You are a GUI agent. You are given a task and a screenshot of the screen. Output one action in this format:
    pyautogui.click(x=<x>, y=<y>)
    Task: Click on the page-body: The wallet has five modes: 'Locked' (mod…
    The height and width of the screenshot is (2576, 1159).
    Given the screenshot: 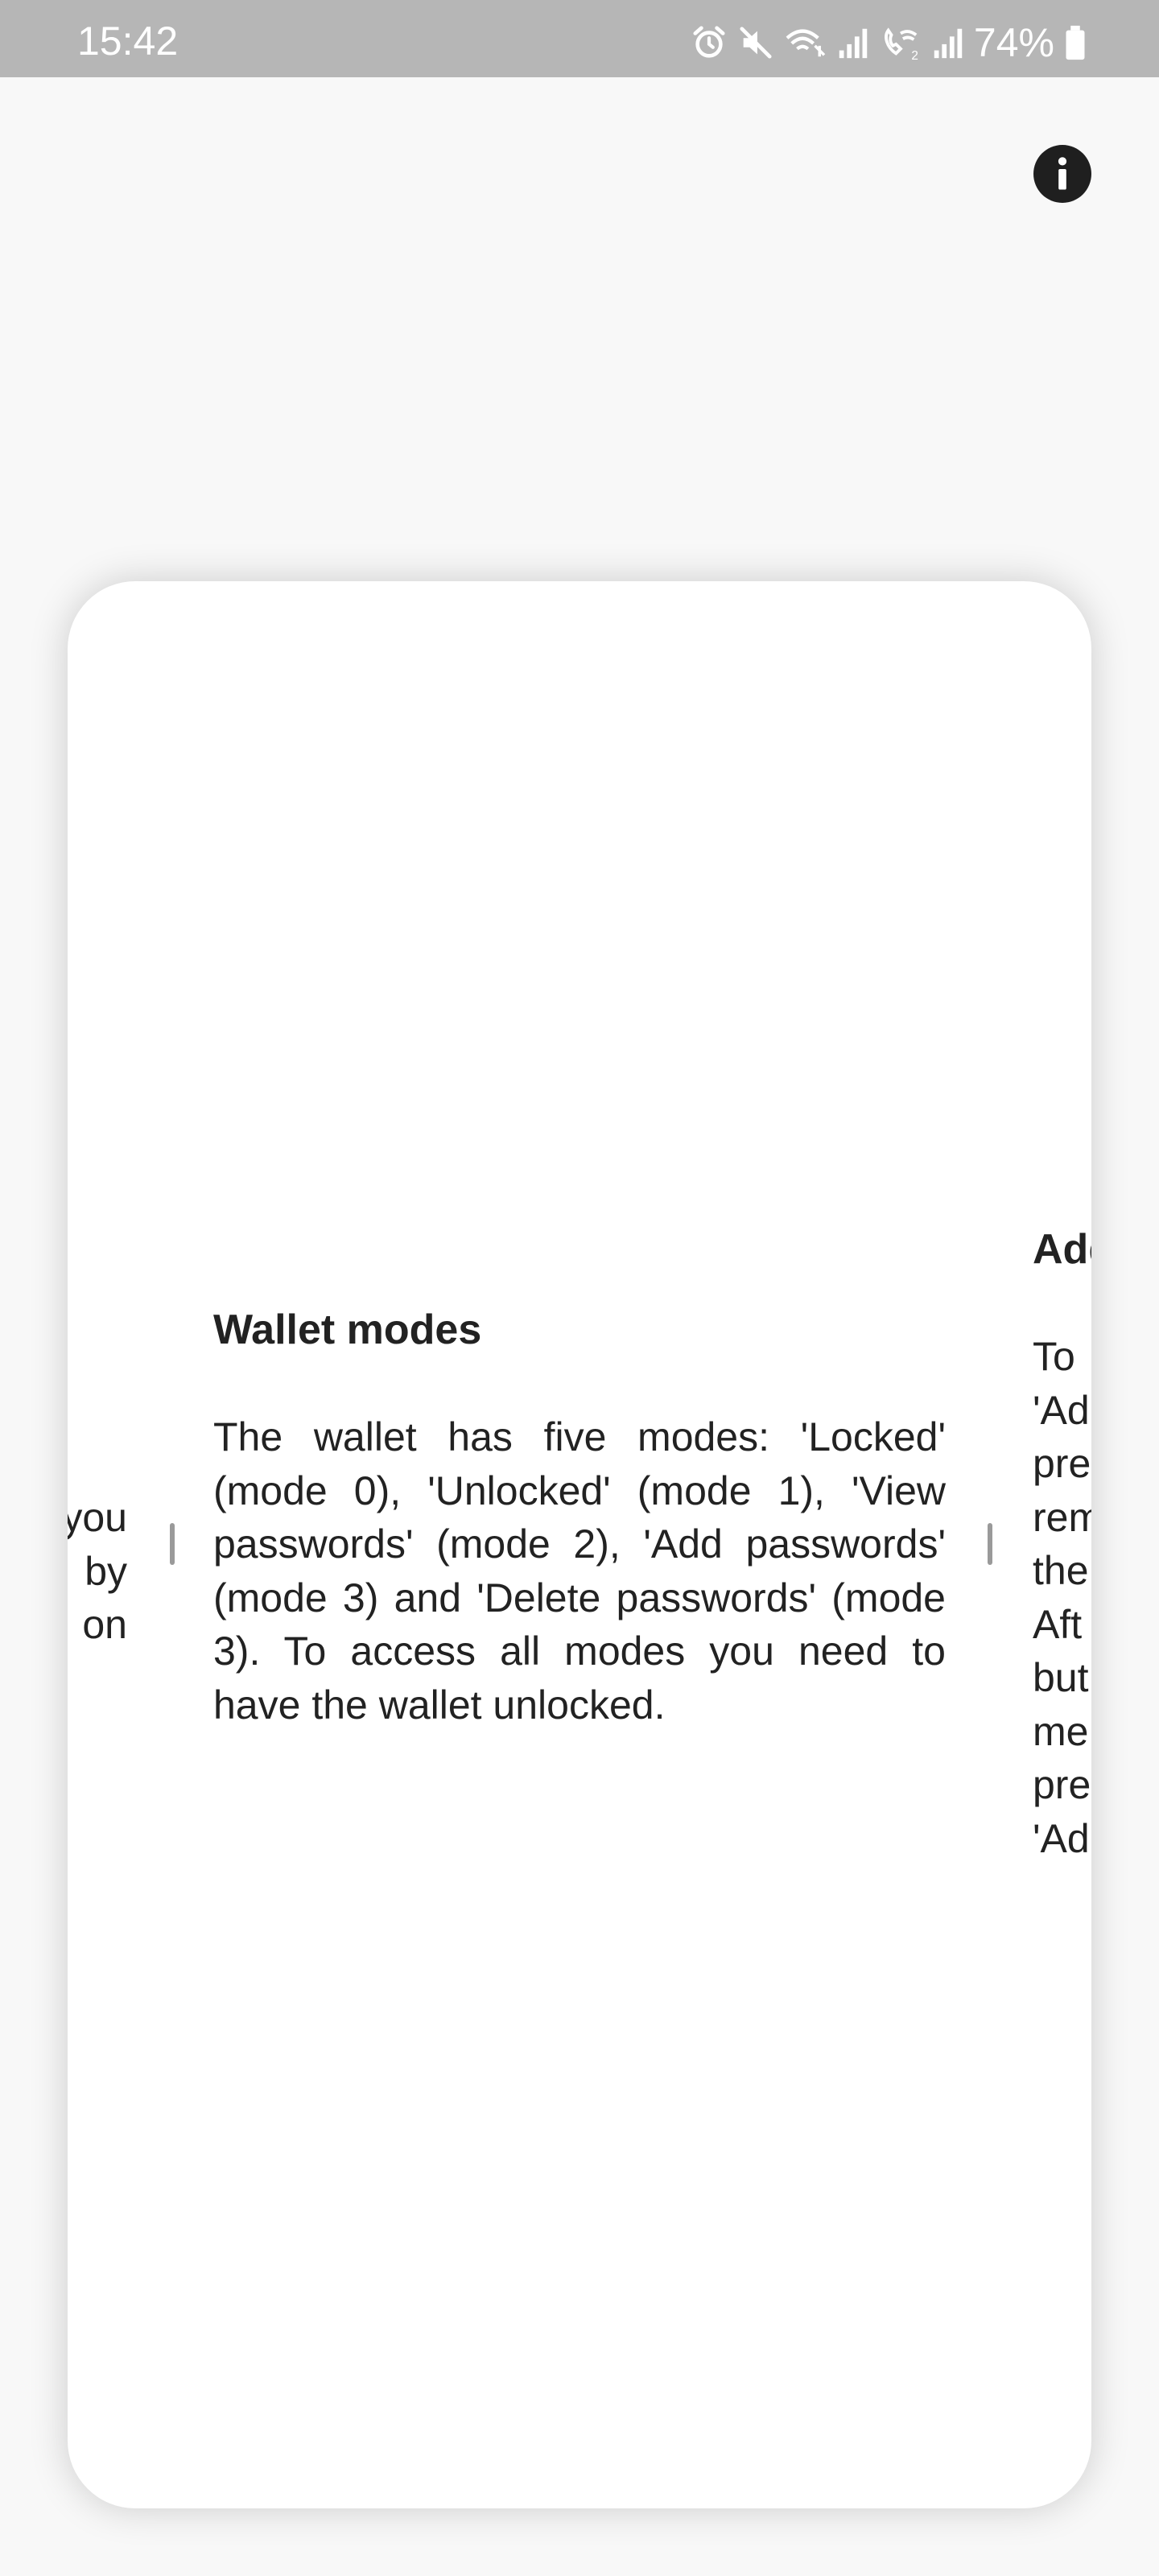 What is the action you would take?
    pyautogui.click(x=579, y=1571)
    